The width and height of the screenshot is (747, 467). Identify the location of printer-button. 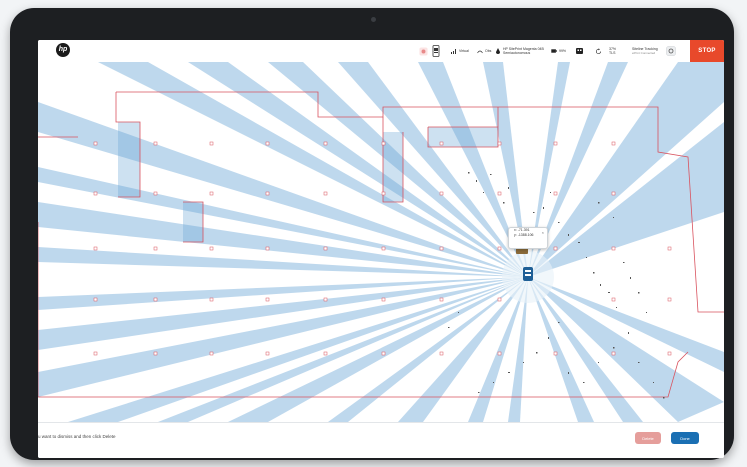
(436, 51).